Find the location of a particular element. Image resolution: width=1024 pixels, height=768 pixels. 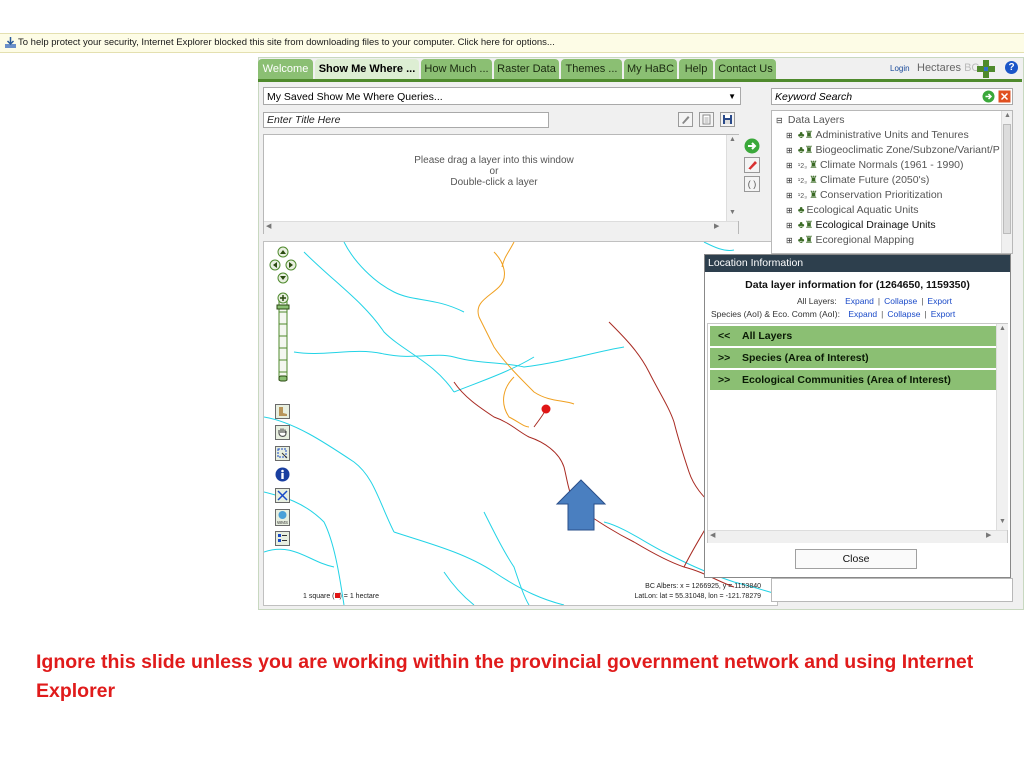

layer-item: ⊞ ¹2₃ ♜ Climate Normals (1961 - 1990) is located at coordinates (875, 165).